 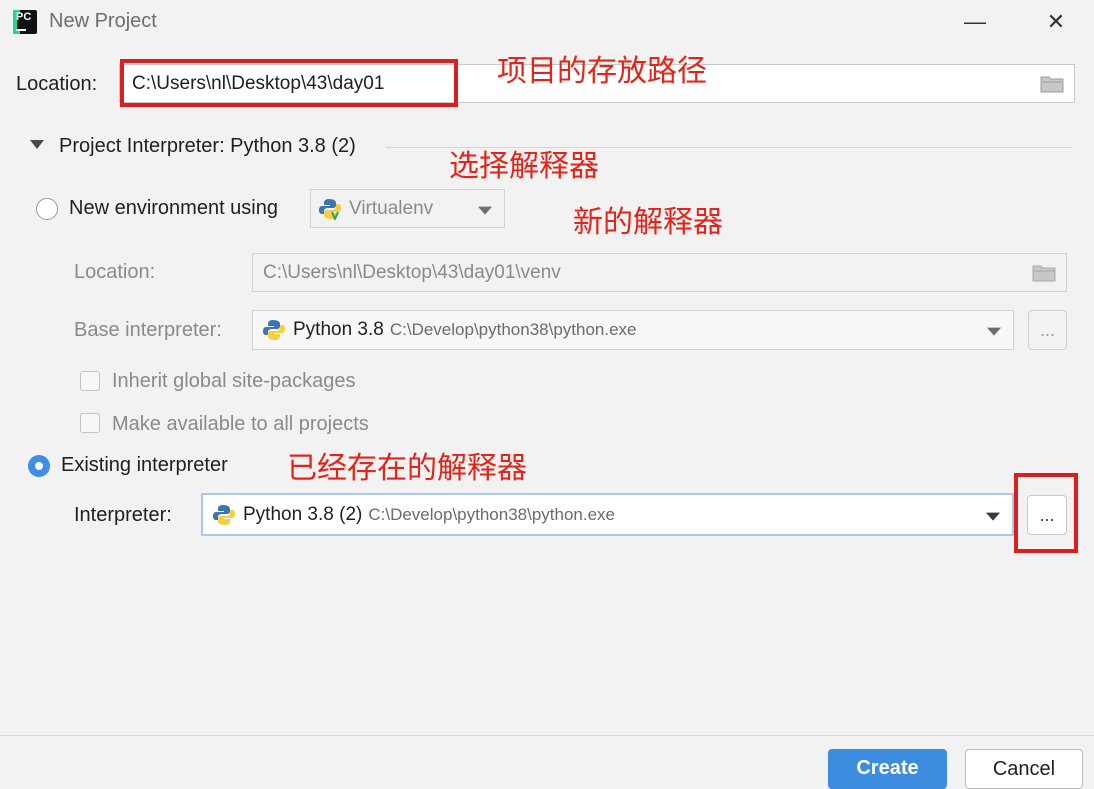 What do you see at coordinates (1024, 769) in the screenshot?
I see `cancel-button: Cancel` at bounding box center [1024, 769].